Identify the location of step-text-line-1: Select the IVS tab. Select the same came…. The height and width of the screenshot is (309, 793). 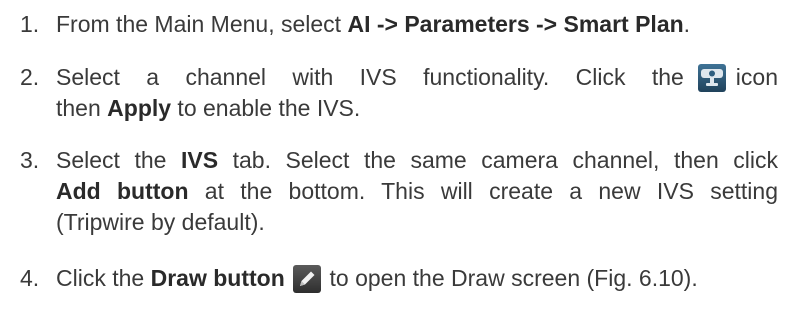
(417, 160).